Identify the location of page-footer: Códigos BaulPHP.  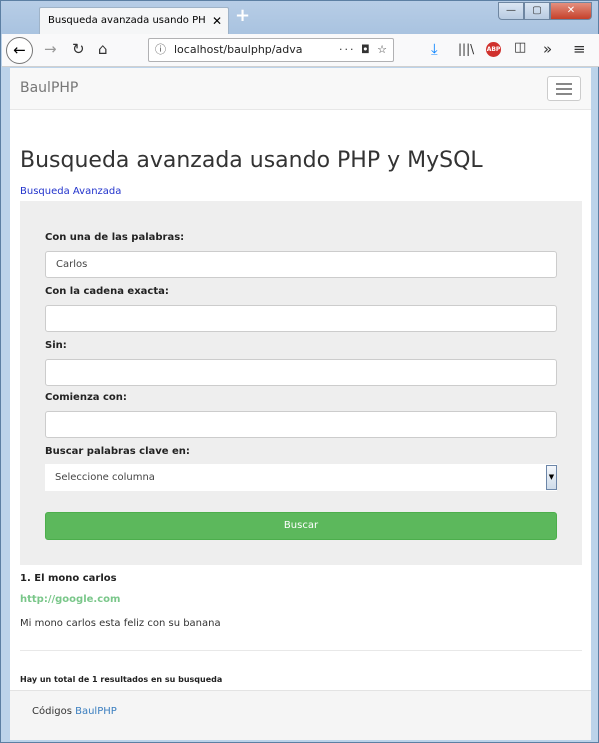
(300, 715).